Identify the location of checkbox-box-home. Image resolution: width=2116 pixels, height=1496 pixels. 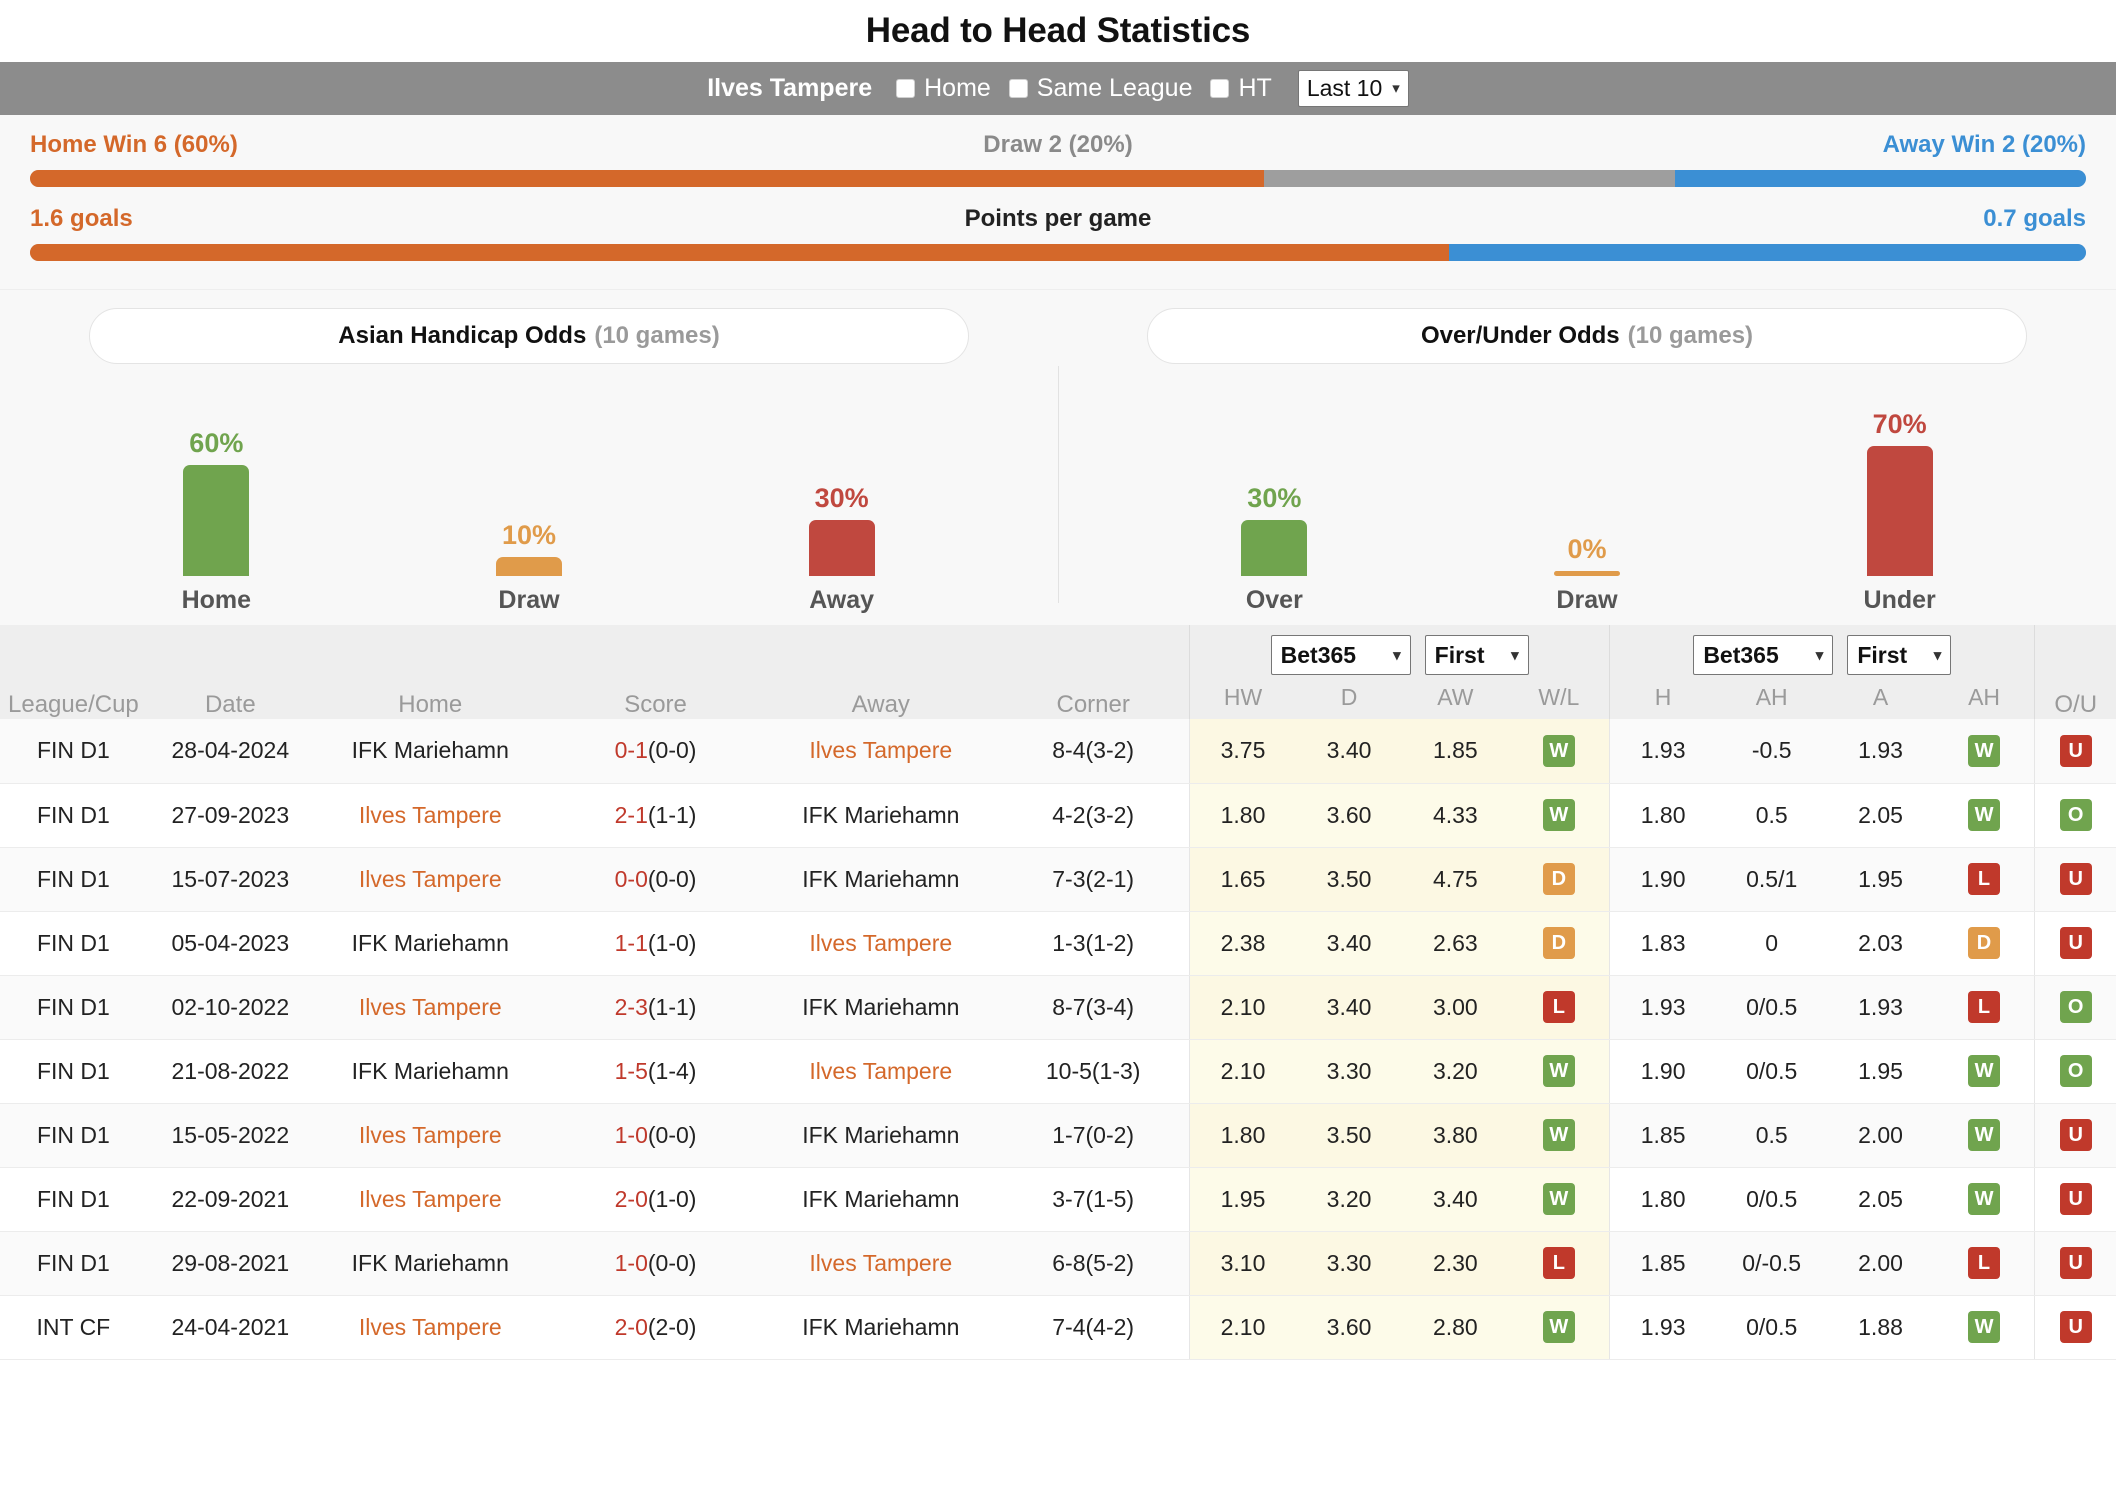
(906, 88).